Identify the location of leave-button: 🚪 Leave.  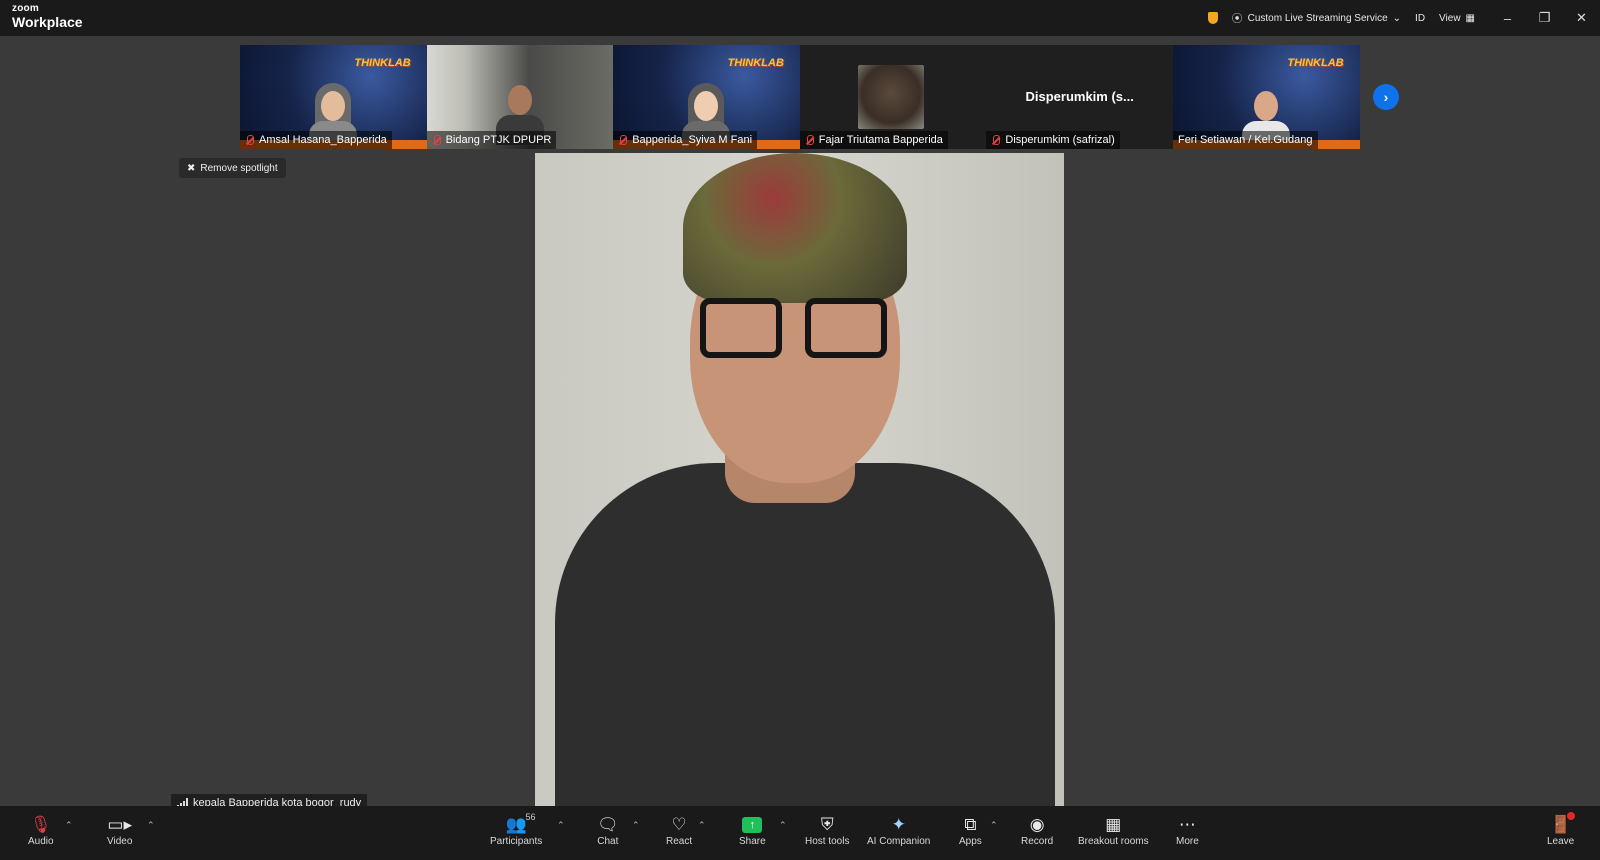
(1561, 829).